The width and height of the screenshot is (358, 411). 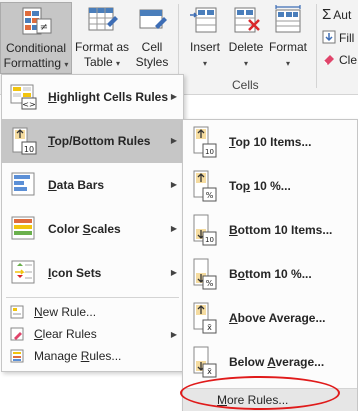 I want to click on cells-group-label: Cells, so click(x=245, y=85).